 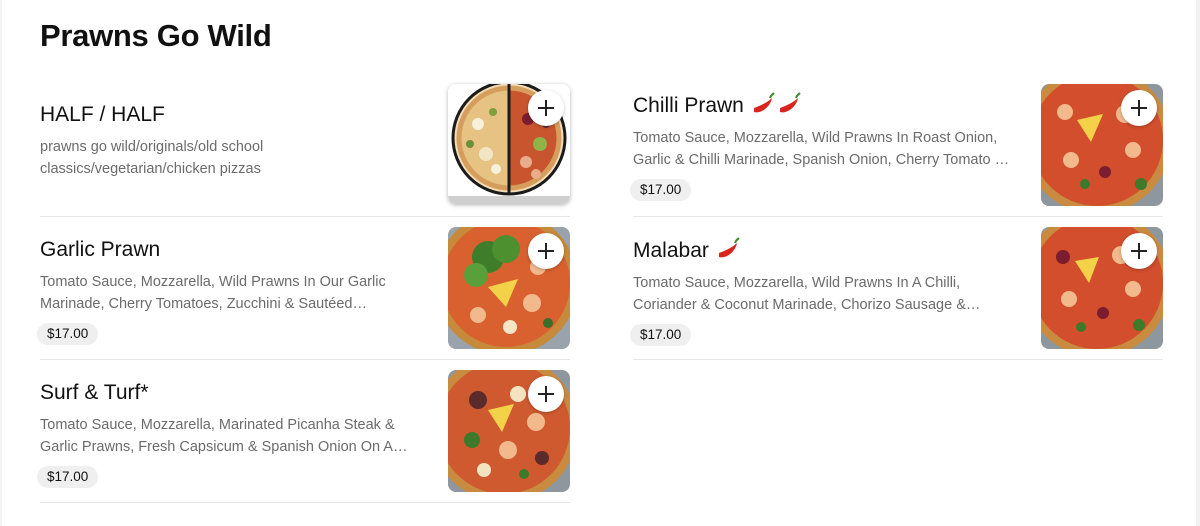 What do you see at coordinates (671, 250) in the screenshot?
I see `item-name: Malabar` at bounding box center [671, 250].